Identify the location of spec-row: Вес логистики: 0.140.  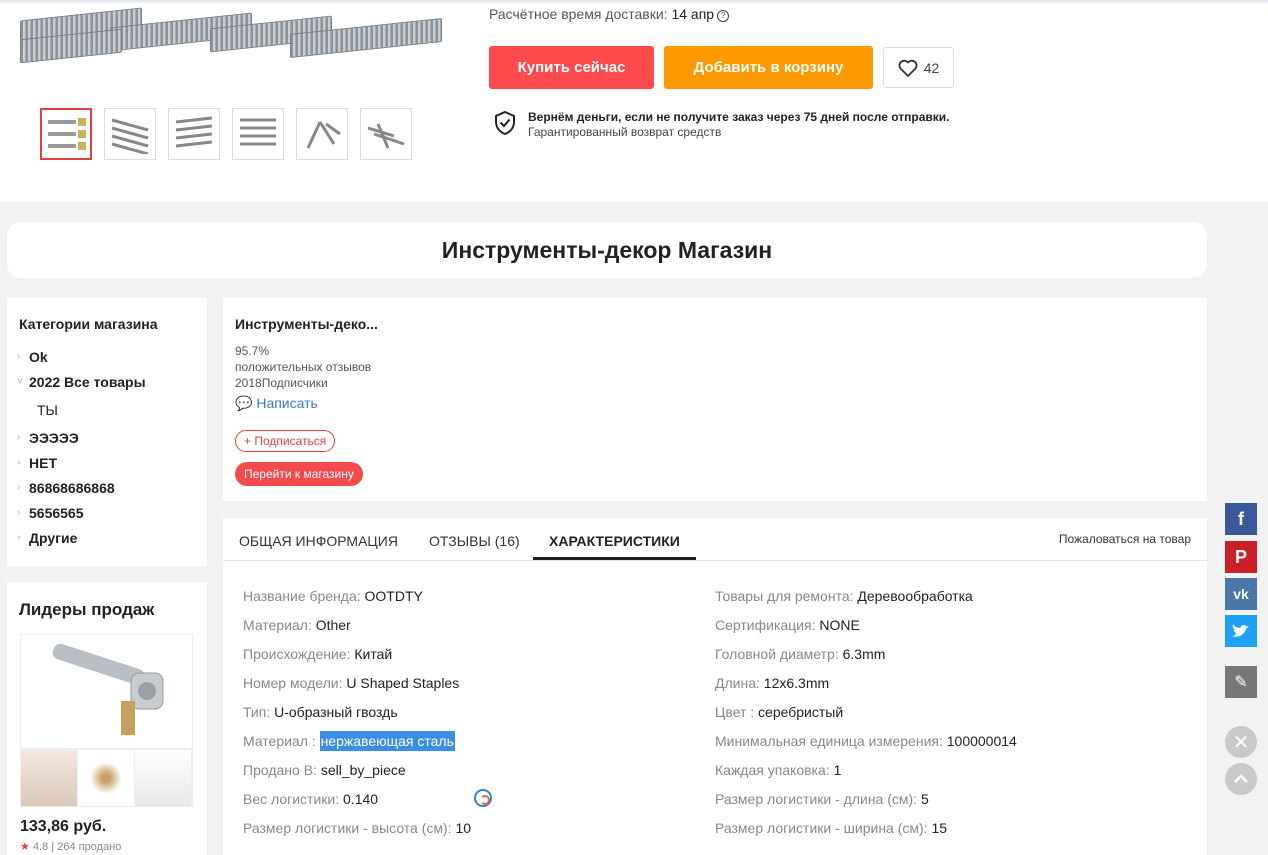
(311, 799).